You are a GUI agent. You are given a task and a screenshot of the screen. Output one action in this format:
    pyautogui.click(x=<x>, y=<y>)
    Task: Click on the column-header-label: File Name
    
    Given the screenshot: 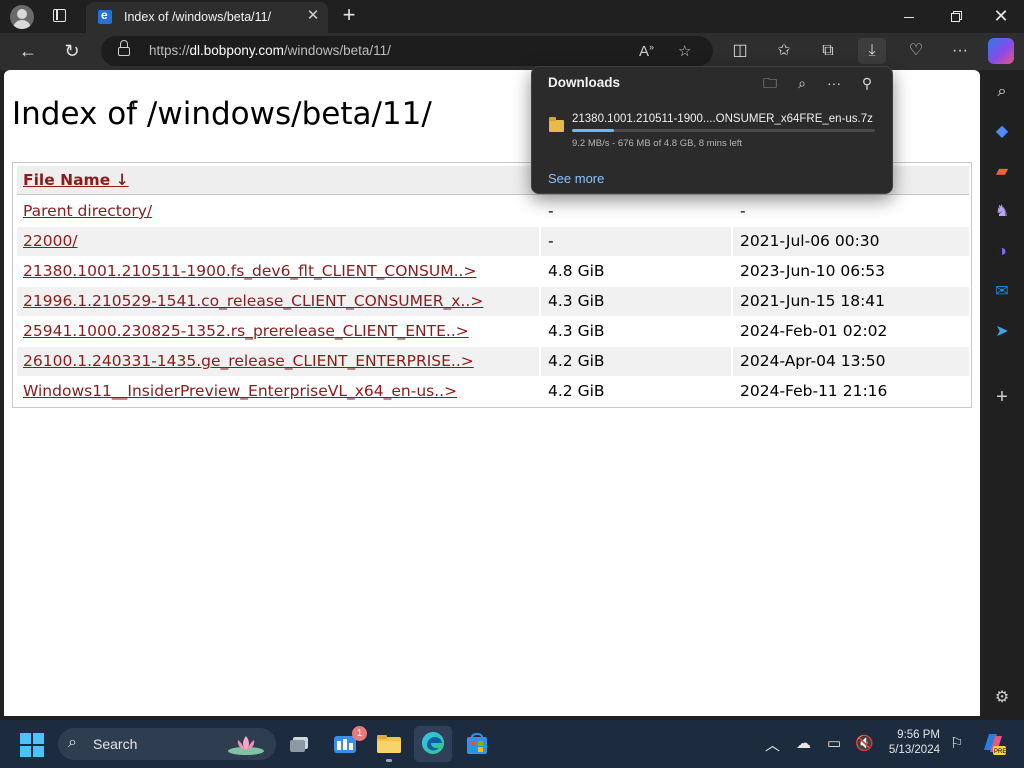 What is the action you would take?
    pyautogui.click(x=67, y=180)
    